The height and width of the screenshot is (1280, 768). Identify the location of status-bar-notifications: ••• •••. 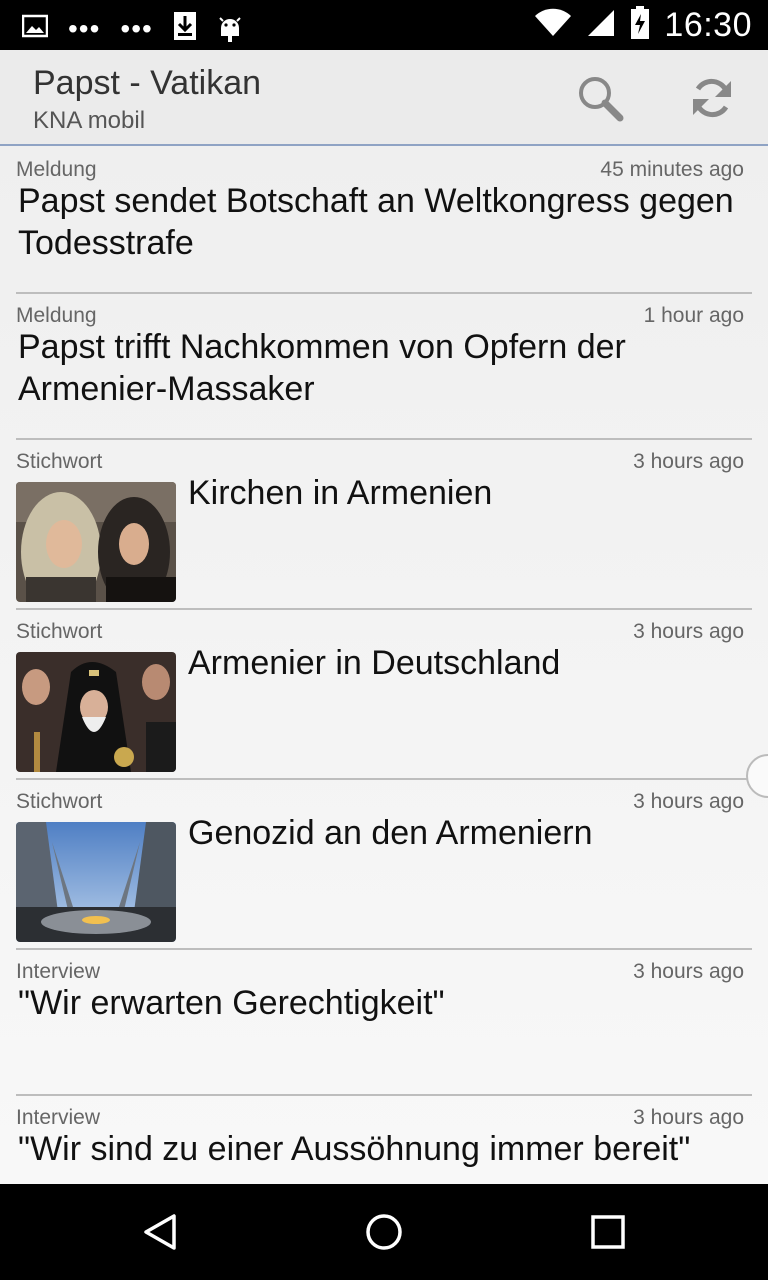
(132, 28).